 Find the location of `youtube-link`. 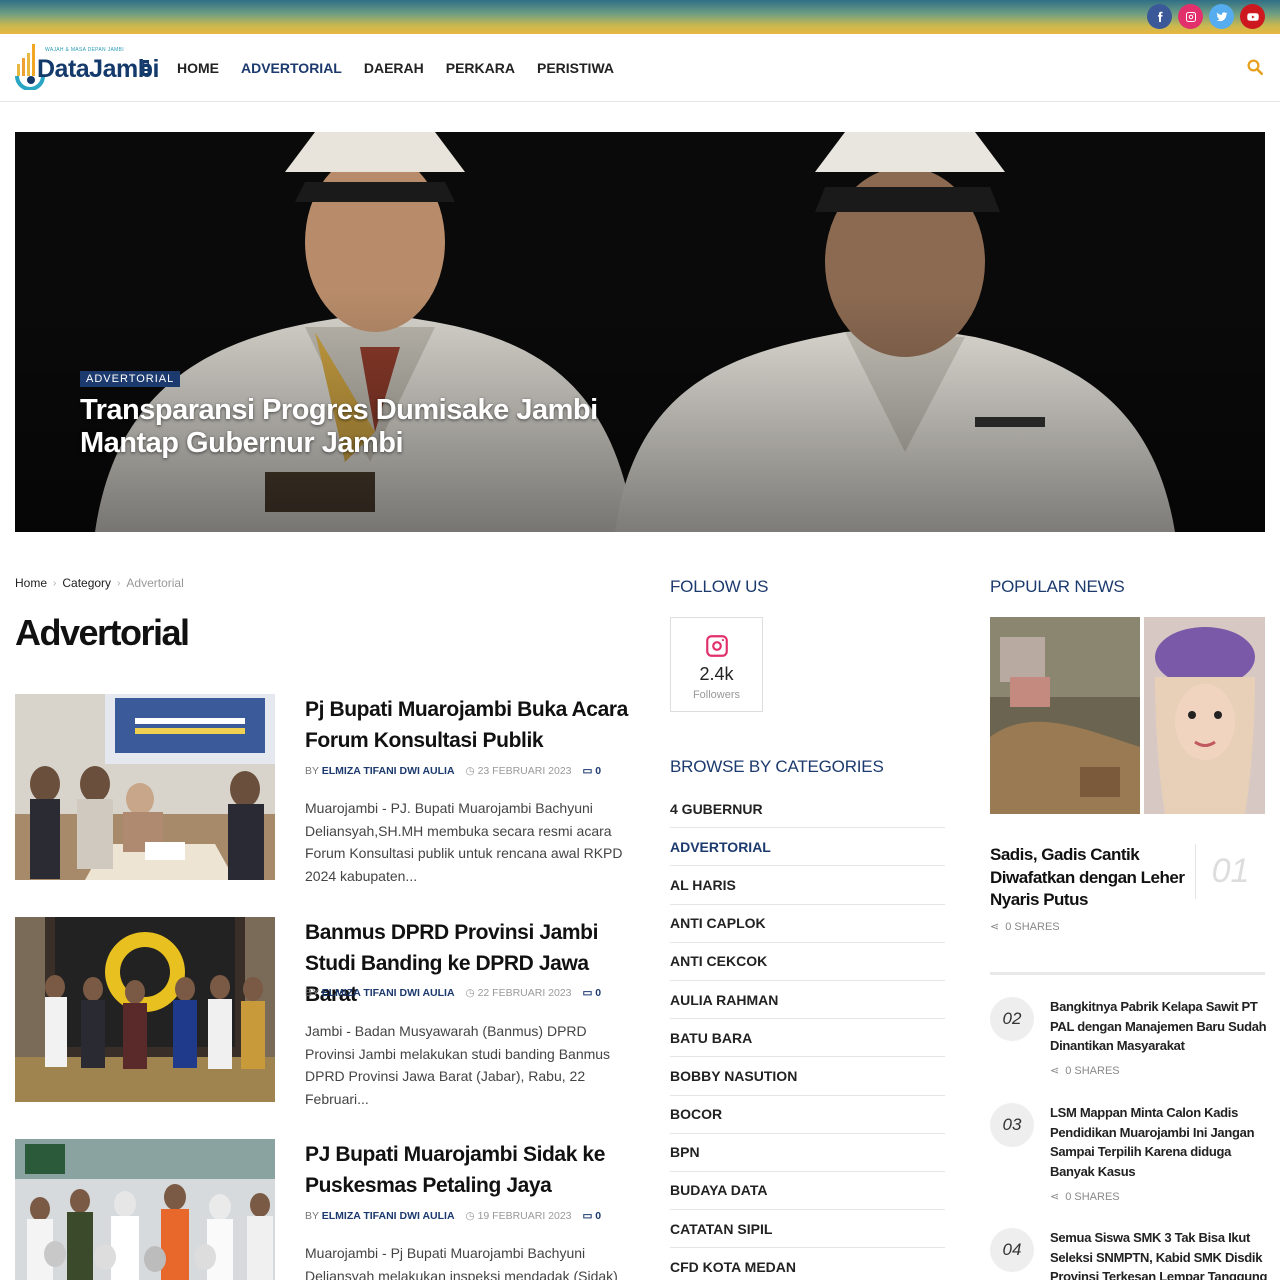

youtube-link is located at coordinates (1252, 16).